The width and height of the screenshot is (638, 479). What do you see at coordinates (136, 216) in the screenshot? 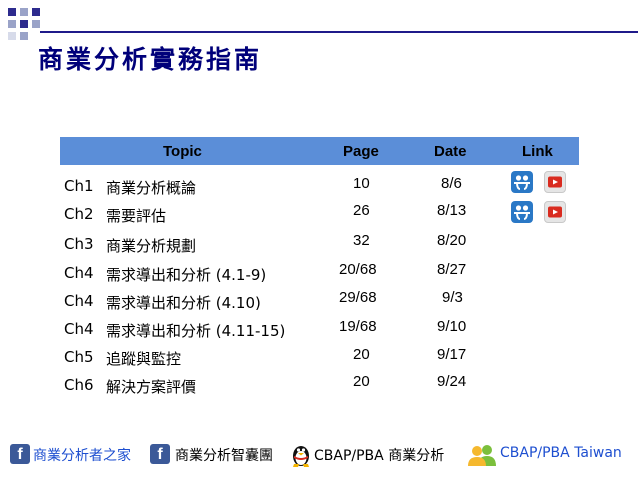
I see `row-topic: 需要評估` at bounding box center [136, 216].